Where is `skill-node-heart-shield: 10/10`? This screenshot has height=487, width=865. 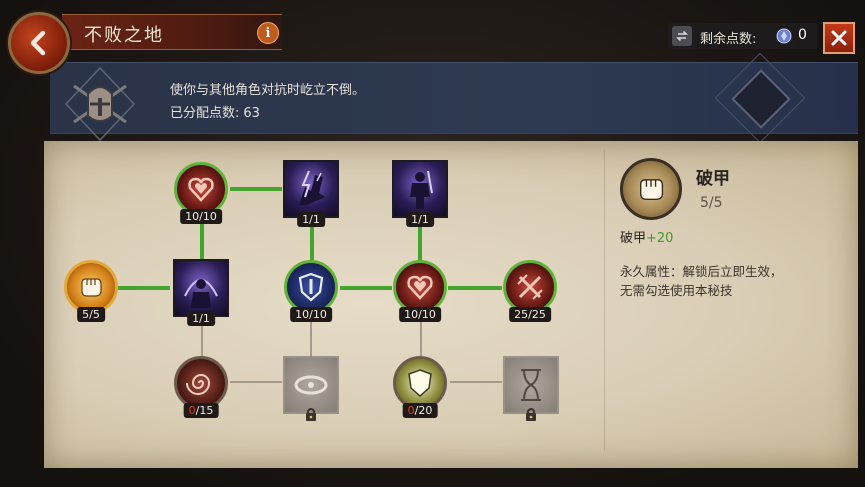
skill-node-heart-shield: 10/10 is located at coordinates (201, 193).